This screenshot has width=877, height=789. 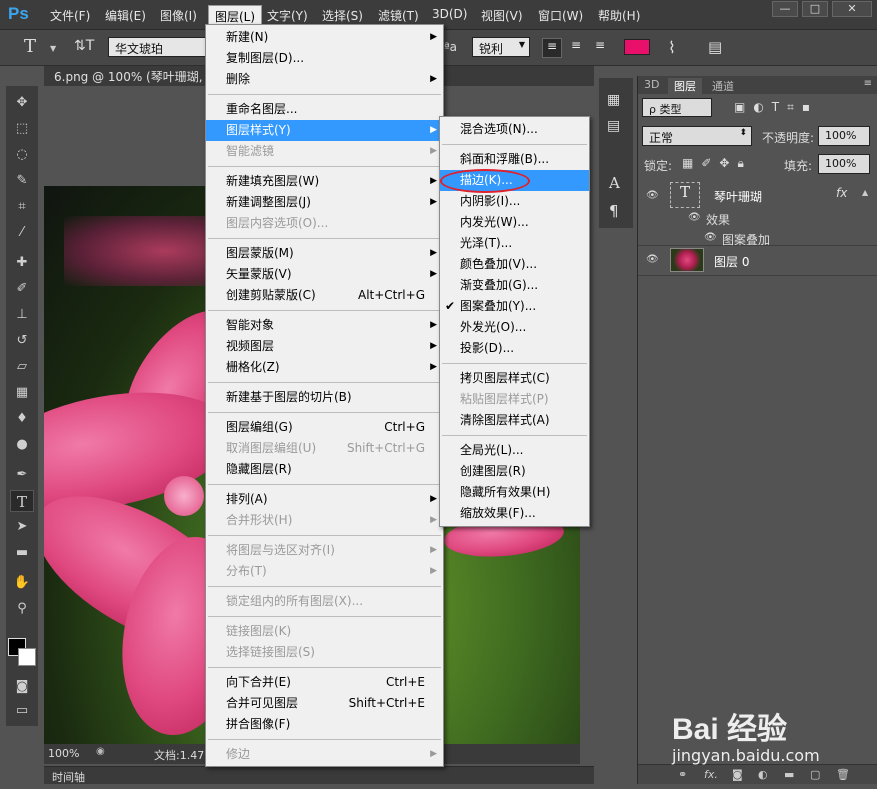 I want to click on tab-3d: 3D, so click(x=651, y=86).